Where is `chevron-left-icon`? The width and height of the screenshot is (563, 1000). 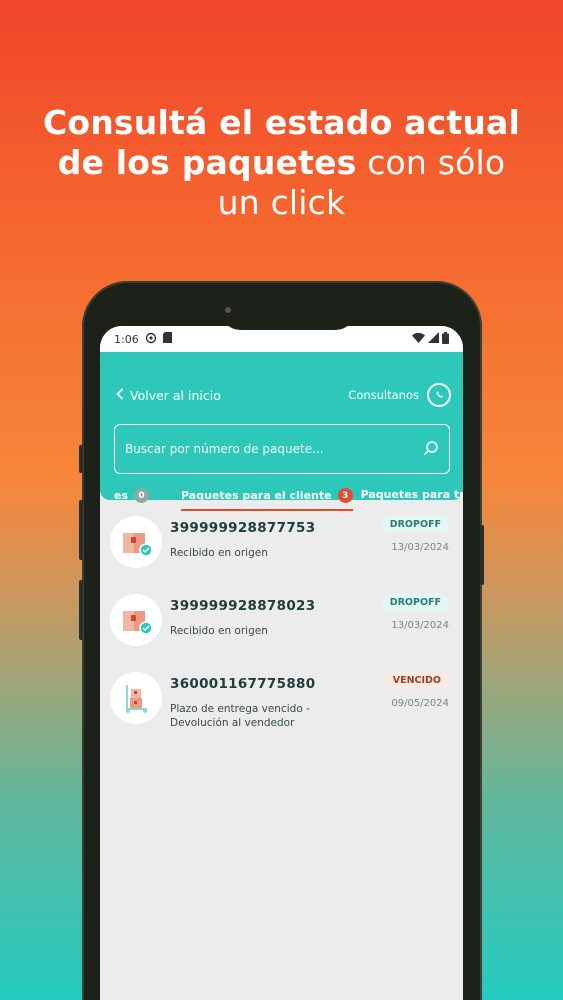
chevron-left-icon is located at coordinates (120, 395).